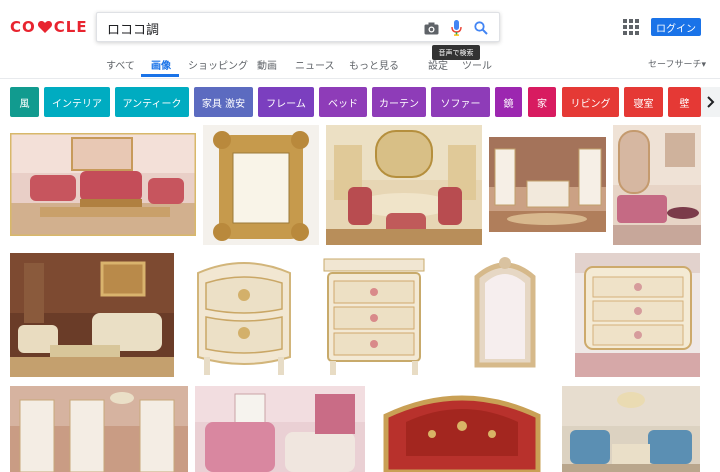 The image size is (720, 472). I want to click on chip-fuu: 風, so click(24, 102).